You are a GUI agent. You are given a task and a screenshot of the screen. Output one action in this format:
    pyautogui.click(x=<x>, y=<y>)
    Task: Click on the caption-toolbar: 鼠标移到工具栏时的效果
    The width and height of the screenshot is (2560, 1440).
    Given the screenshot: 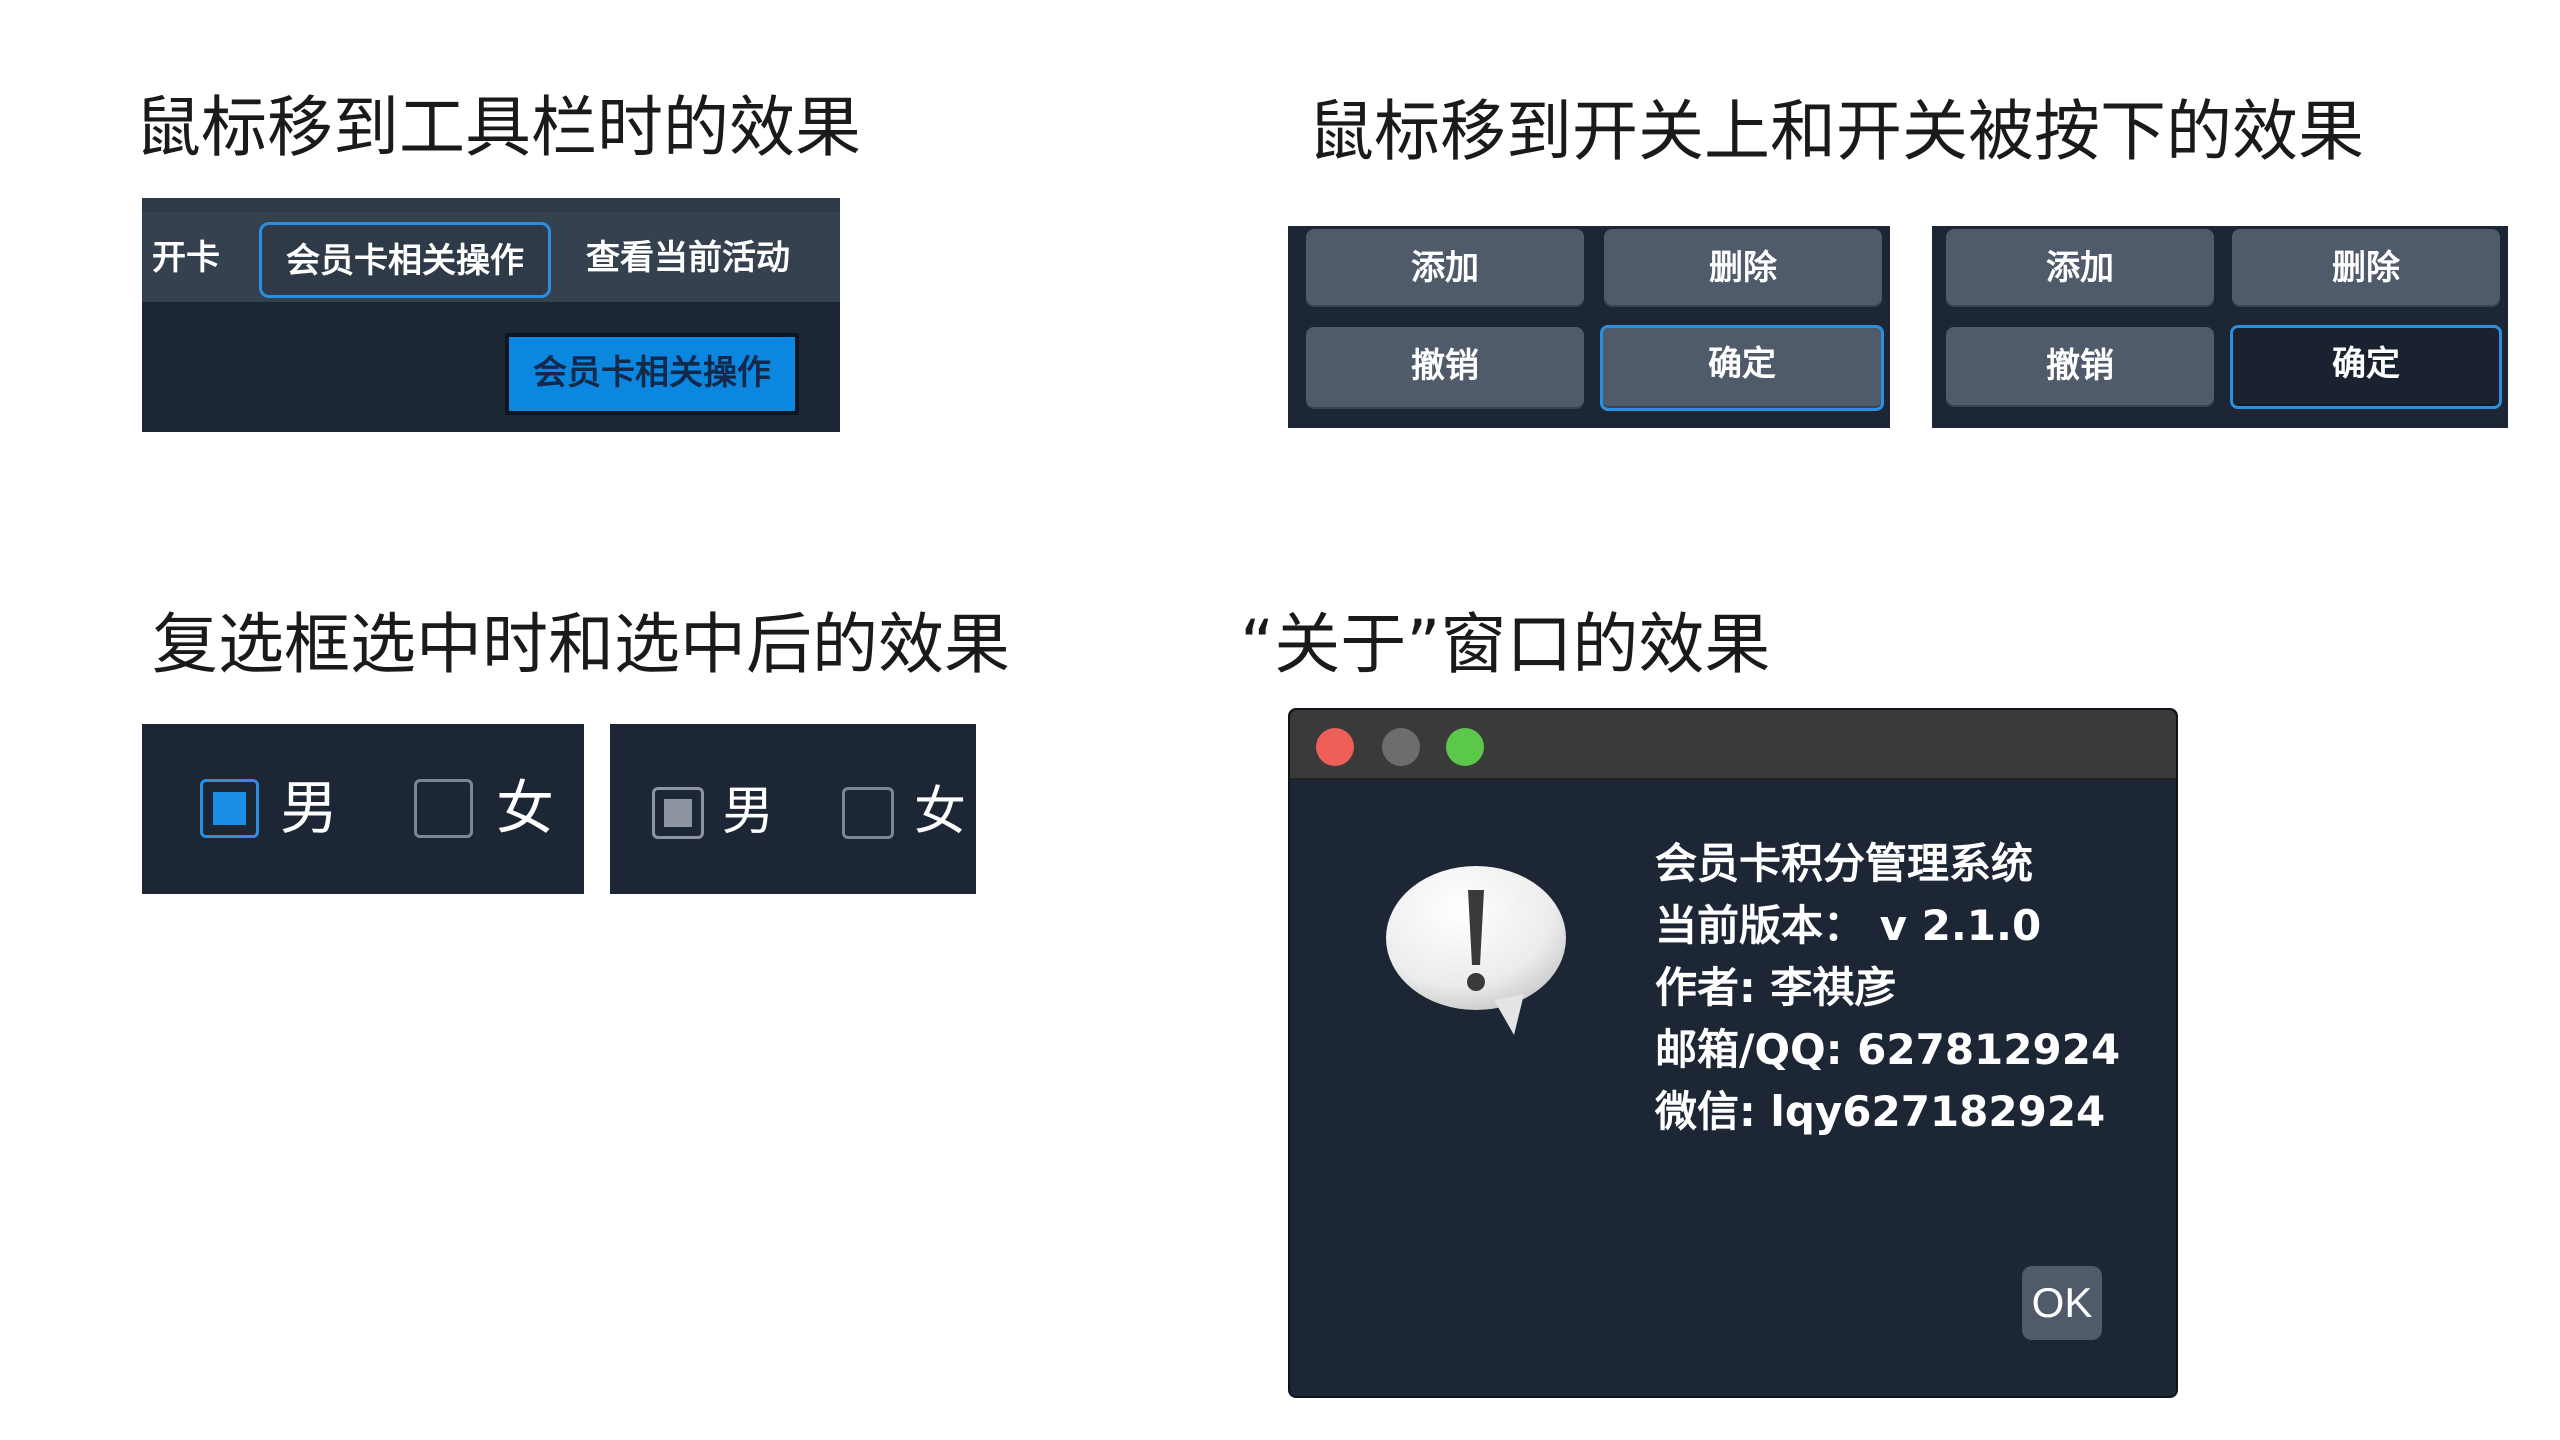 What is the action you would take?
    pyautogui.click(x=498, y=127)
    